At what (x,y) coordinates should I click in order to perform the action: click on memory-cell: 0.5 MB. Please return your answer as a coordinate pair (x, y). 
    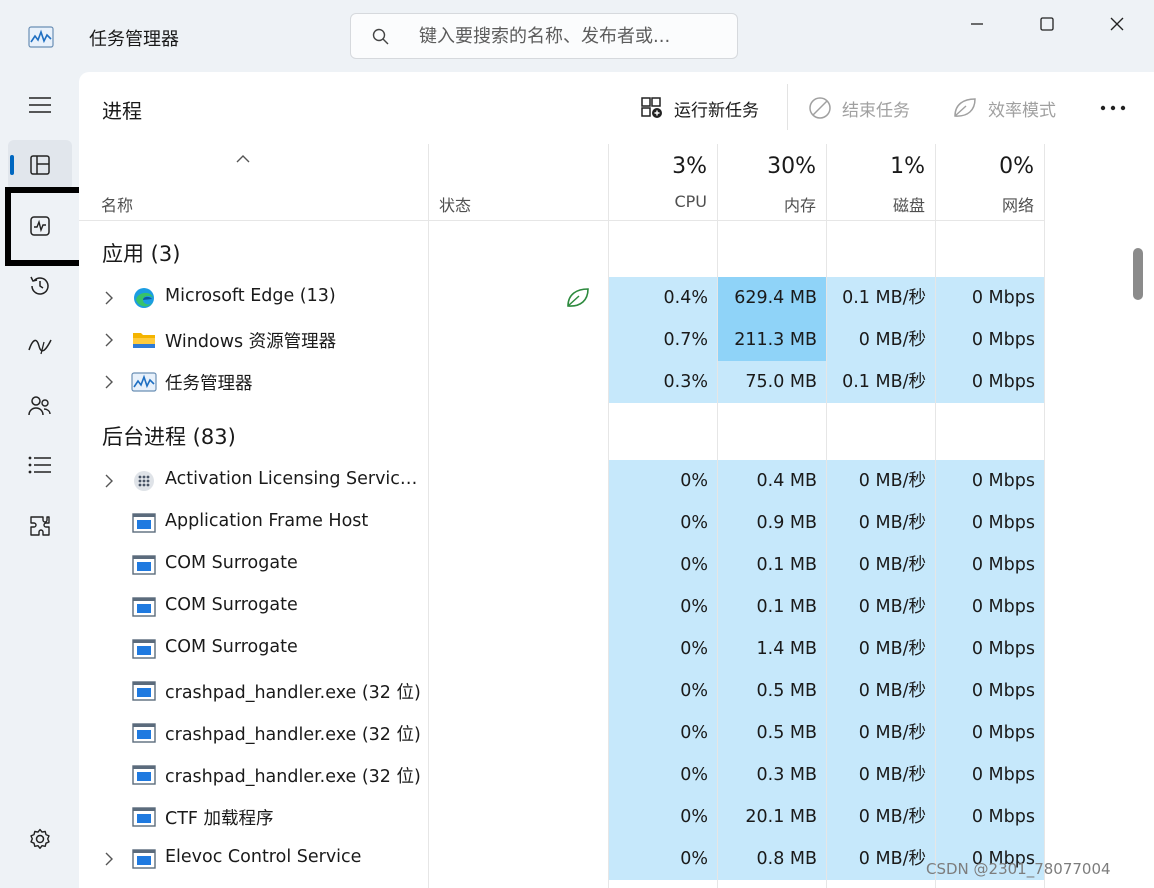
    Looking at the image, I should click on (772, 691).